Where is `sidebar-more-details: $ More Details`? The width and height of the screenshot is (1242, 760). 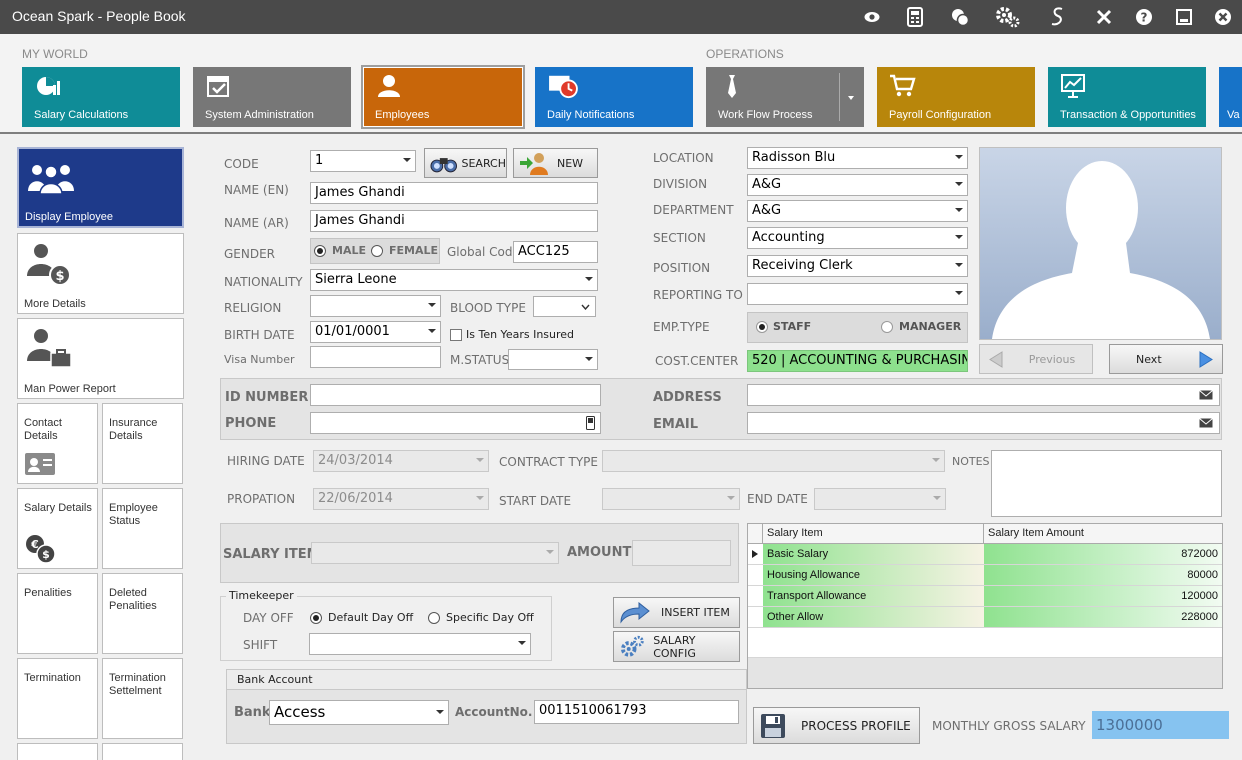
sidebar-more-details: $ More Details is located at coordinates (100, 273).